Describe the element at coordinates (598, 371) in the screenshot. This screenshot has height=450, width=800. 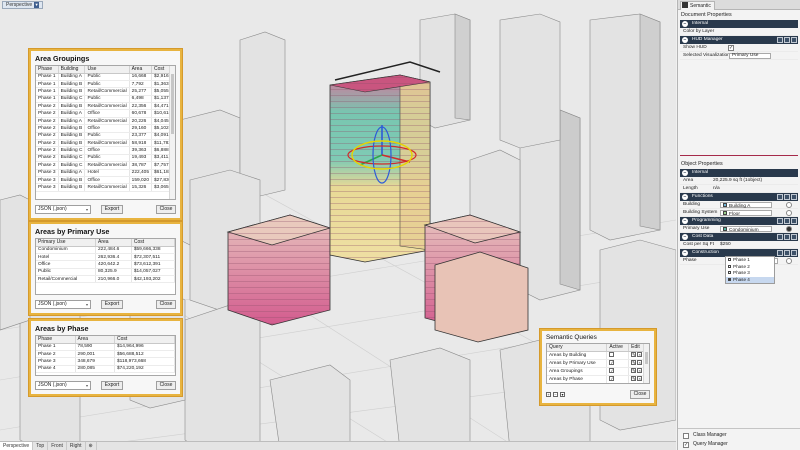
I see `query-row: Area Groupings ✓ ✎ ×` at that location.